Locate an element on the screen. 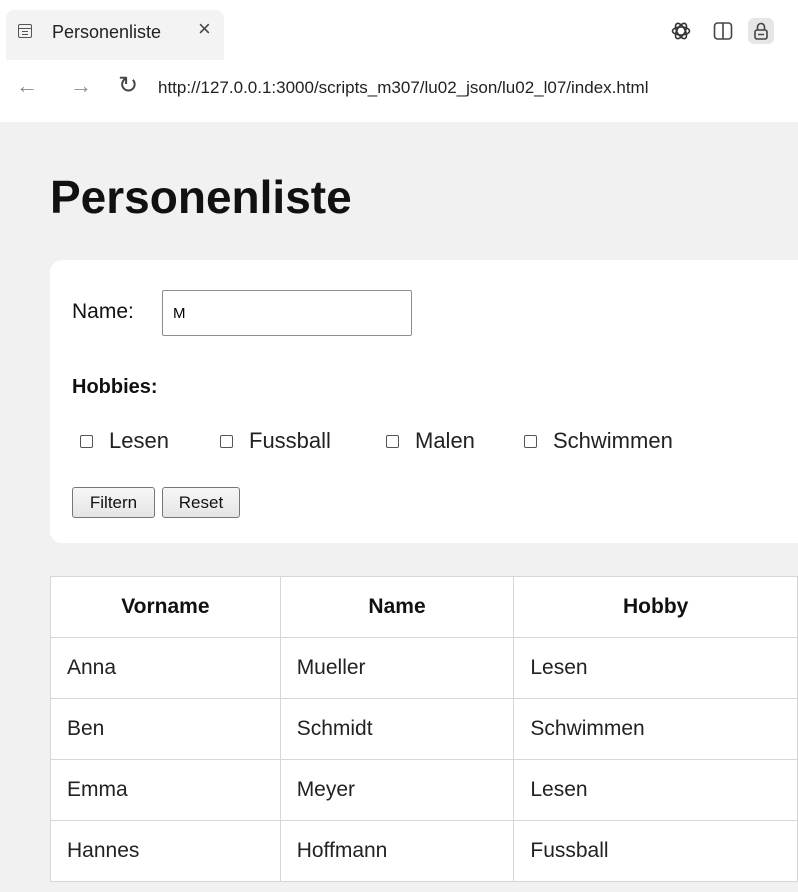  table-row: Emma Meyer Lesen is located at coordinates (424, 790).